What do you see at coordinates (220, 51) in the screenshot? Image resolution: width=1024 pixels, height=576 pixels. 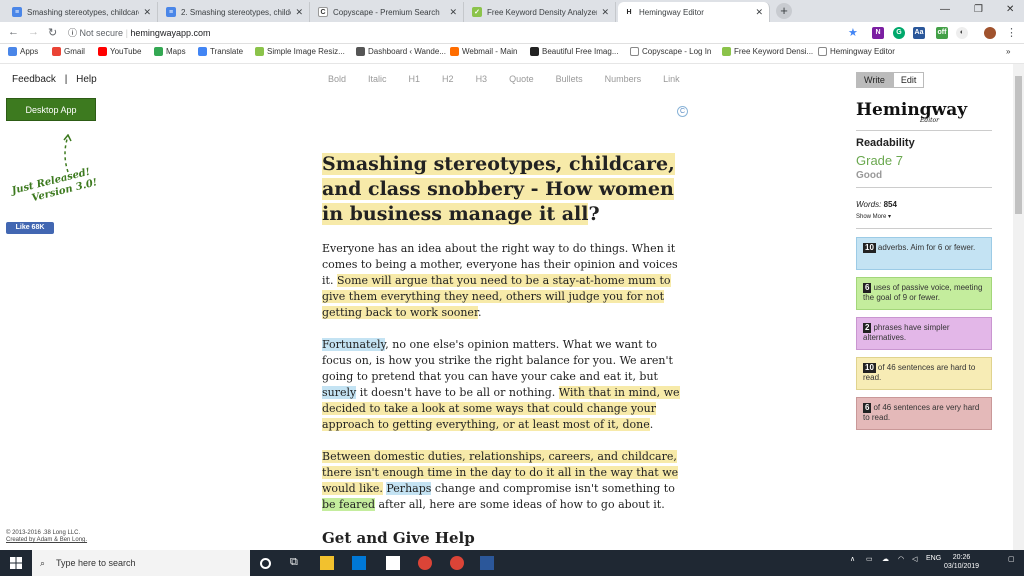 I see `bookmark-translate: Translate` at bounding box center [220, 51].